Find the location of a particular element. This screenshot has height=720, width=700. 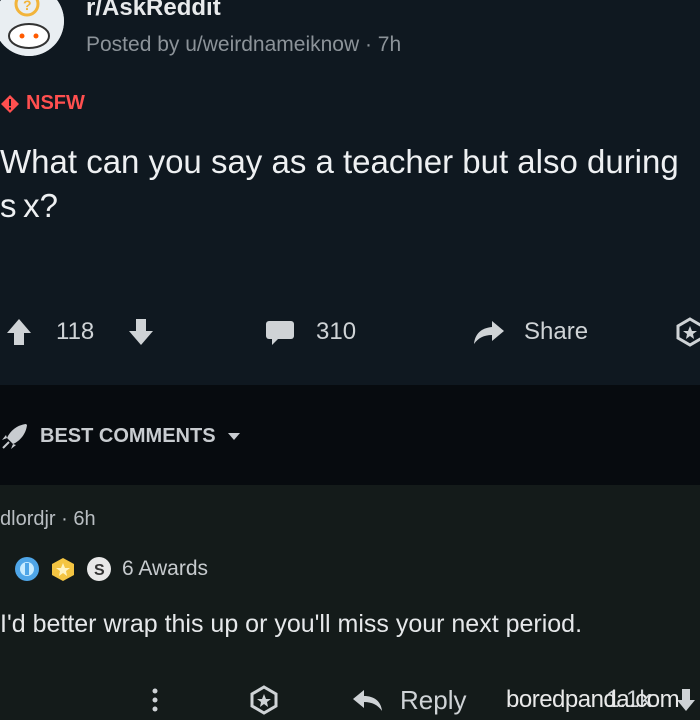

askreddit-logo-icon: ? is located at coordinates (32, 28).